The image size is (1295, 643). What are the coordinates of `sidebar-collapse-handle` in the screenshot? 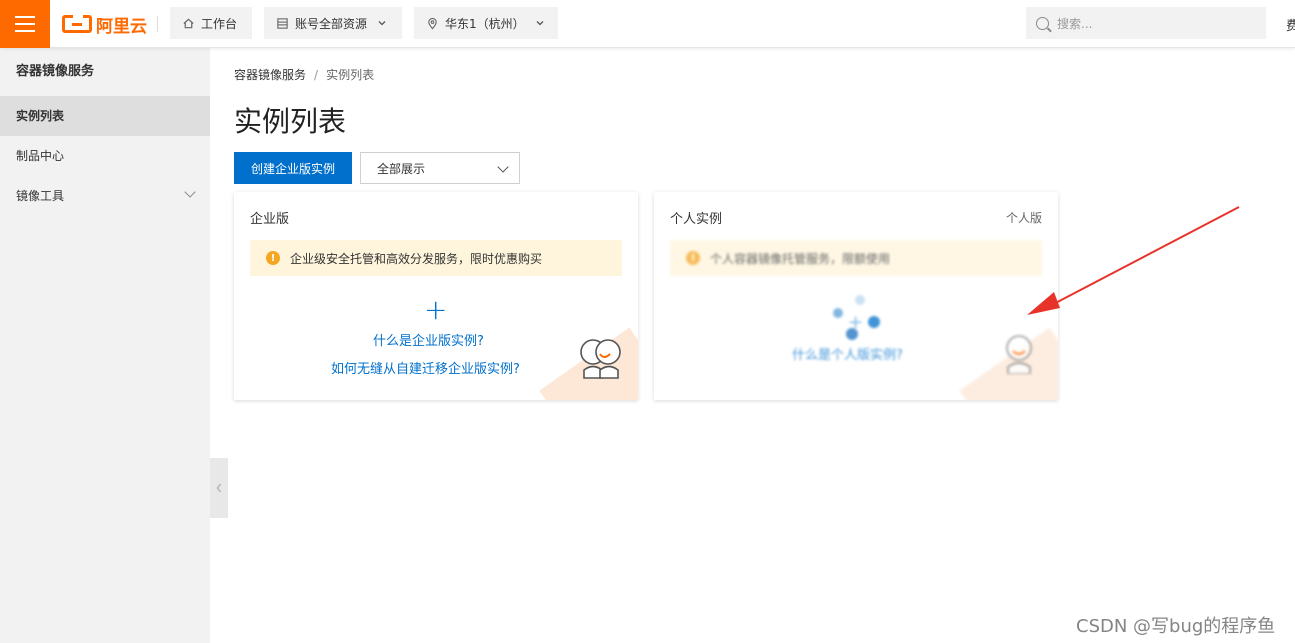 It's located at (219, 488).